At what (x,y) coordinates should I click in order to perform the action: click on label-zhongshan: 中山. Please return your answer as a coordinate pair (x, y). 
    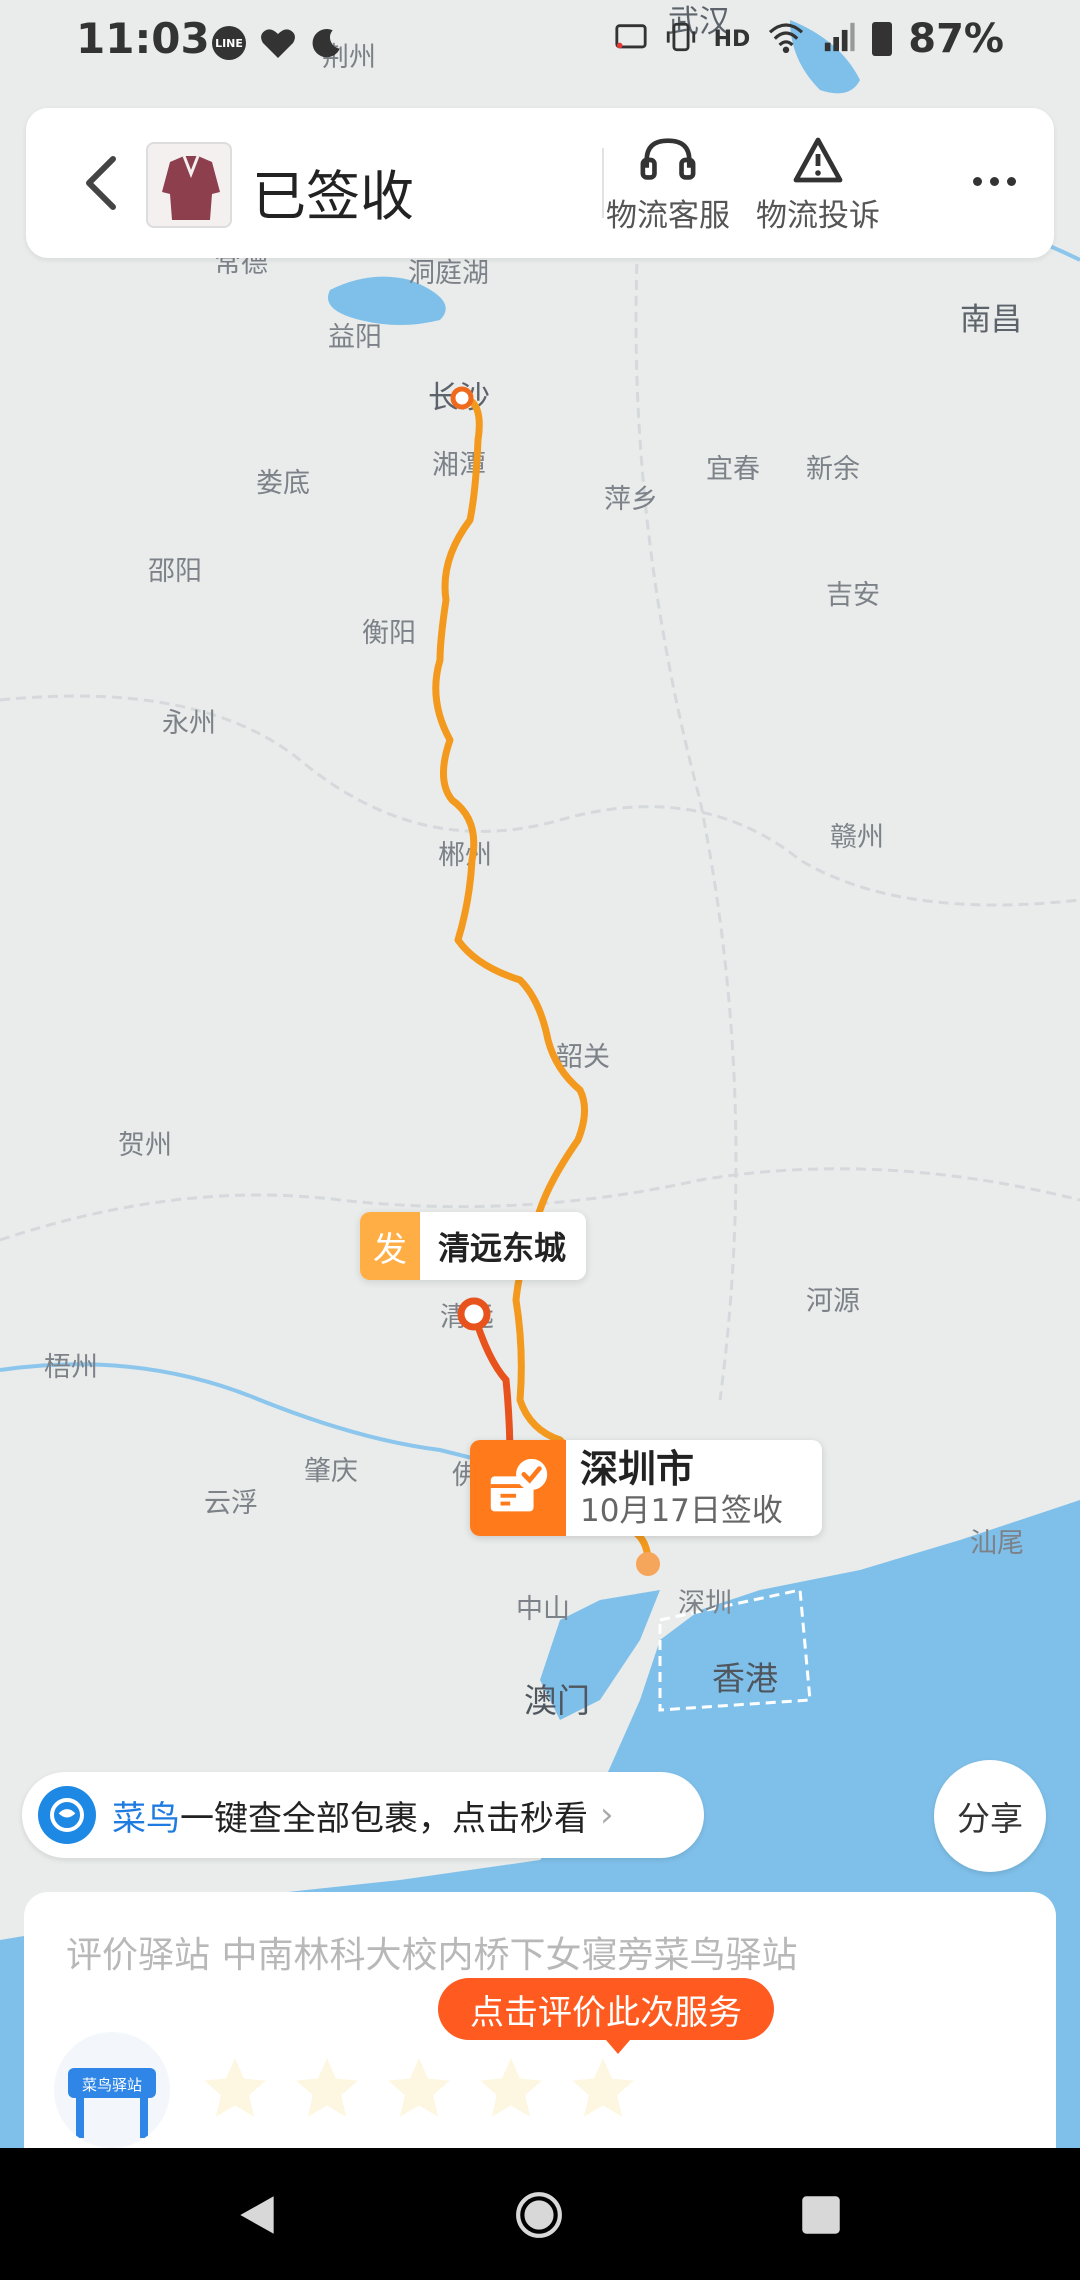
    Looking at the image, I should click on (543, 1609).